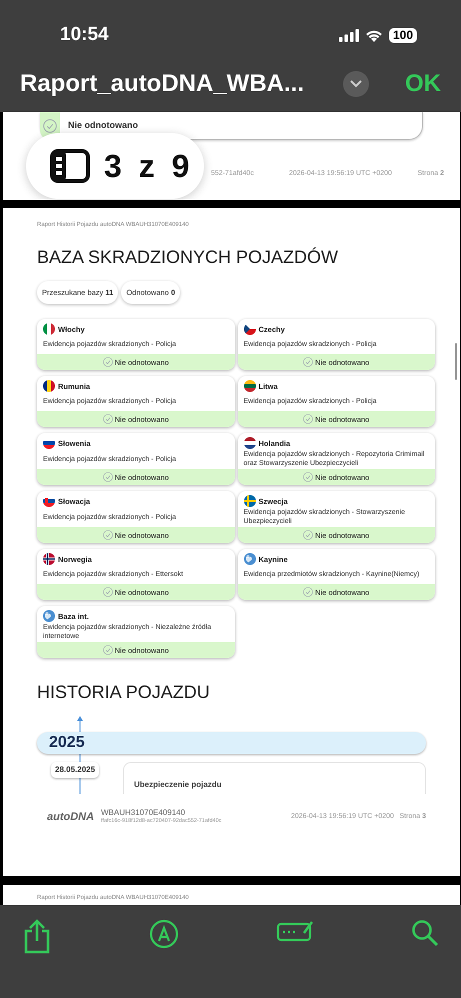 The image size is (461, 998). I want to click on date-label: 28.05.2025, so click(75, 770).